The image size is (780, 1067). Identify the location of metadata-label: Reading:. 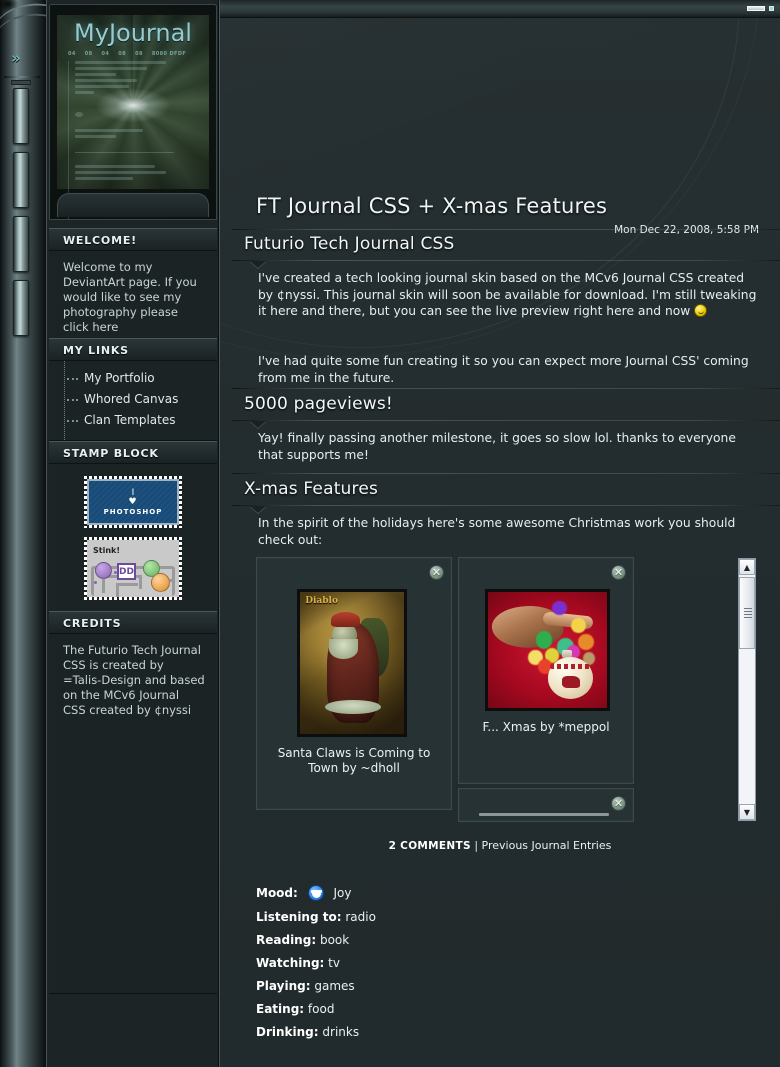
(286, 940).